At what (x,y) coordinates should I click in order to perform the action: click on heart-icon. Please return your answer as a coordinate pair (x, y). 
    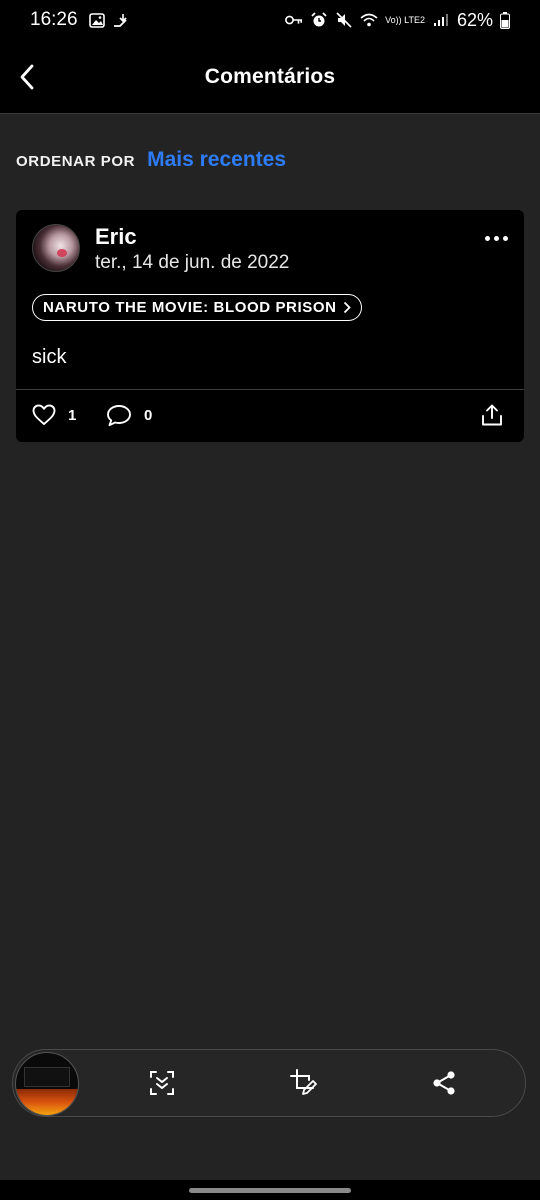
    Looking at the image, I should click on (44, 414).